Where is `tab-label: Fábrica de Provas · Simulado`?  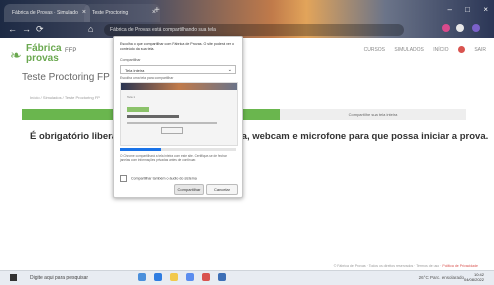 tab-label: Fábrica de Provas · Simulado is located at coordinates (45, 13).